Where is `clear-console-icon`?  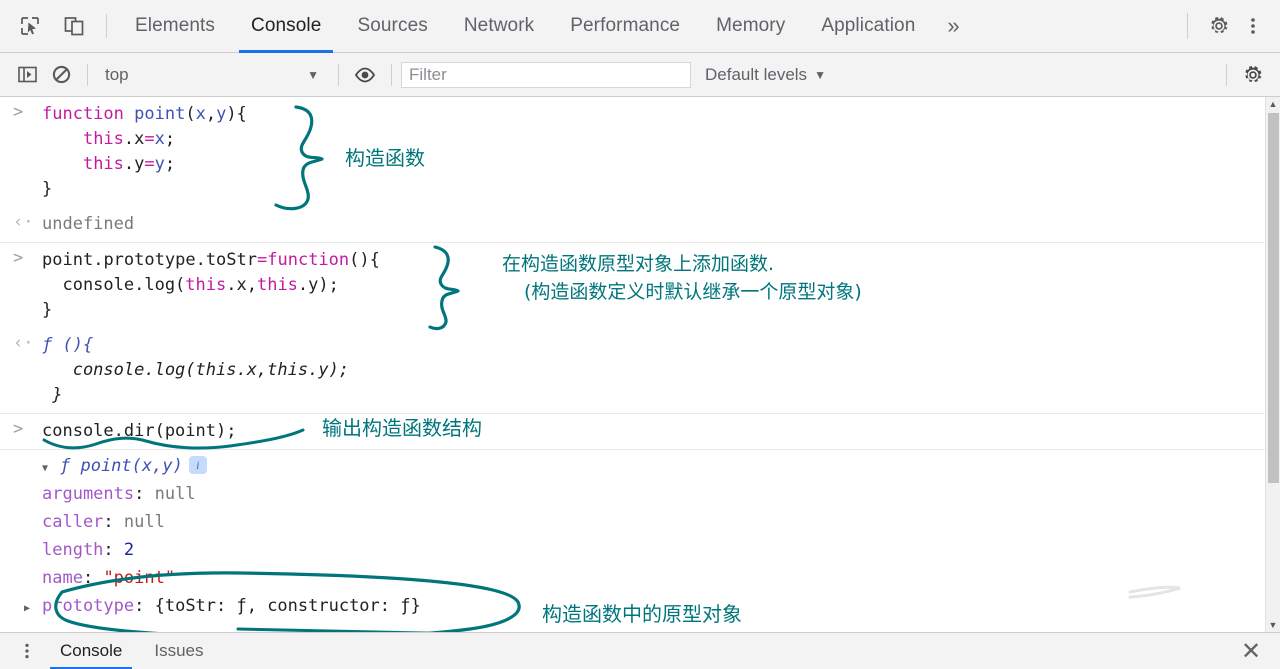 clear-console-icon is located at coordinates (61, 75).